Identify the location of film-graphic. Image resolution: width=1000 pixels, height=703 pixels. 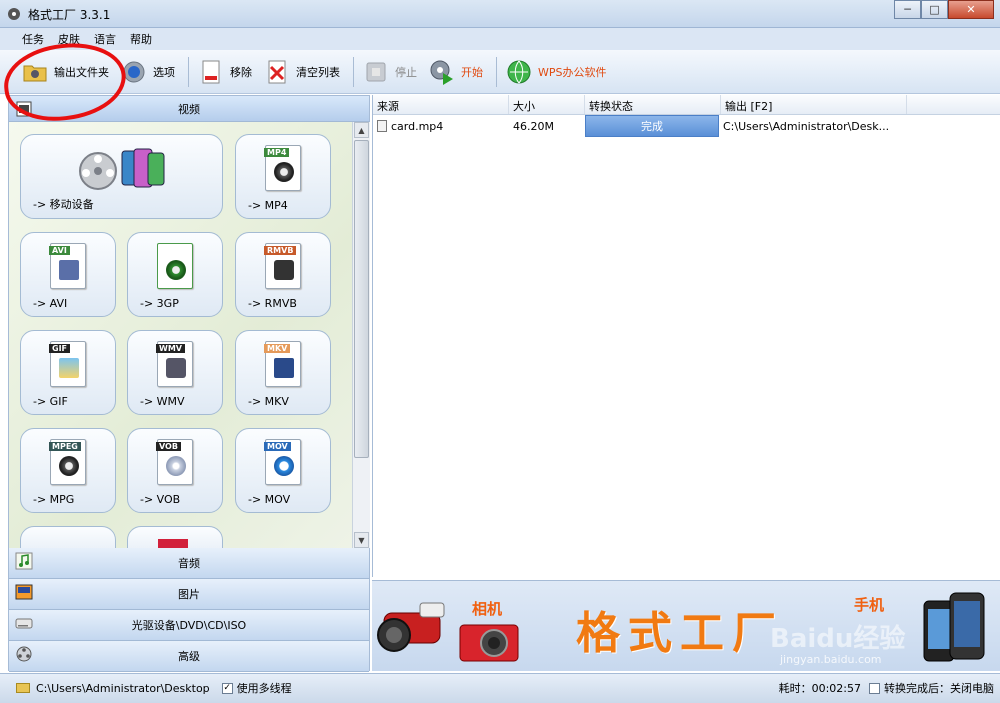
(284, 368).